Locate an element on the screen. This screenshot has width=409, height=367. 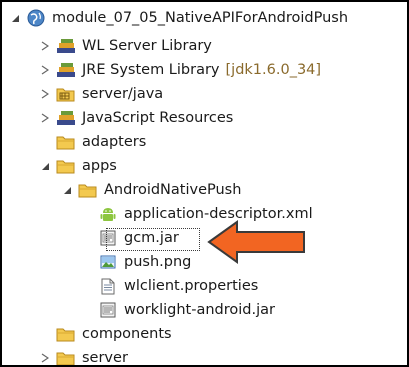
tree-item-push-png: push.png is located at coordinates (204, 262).